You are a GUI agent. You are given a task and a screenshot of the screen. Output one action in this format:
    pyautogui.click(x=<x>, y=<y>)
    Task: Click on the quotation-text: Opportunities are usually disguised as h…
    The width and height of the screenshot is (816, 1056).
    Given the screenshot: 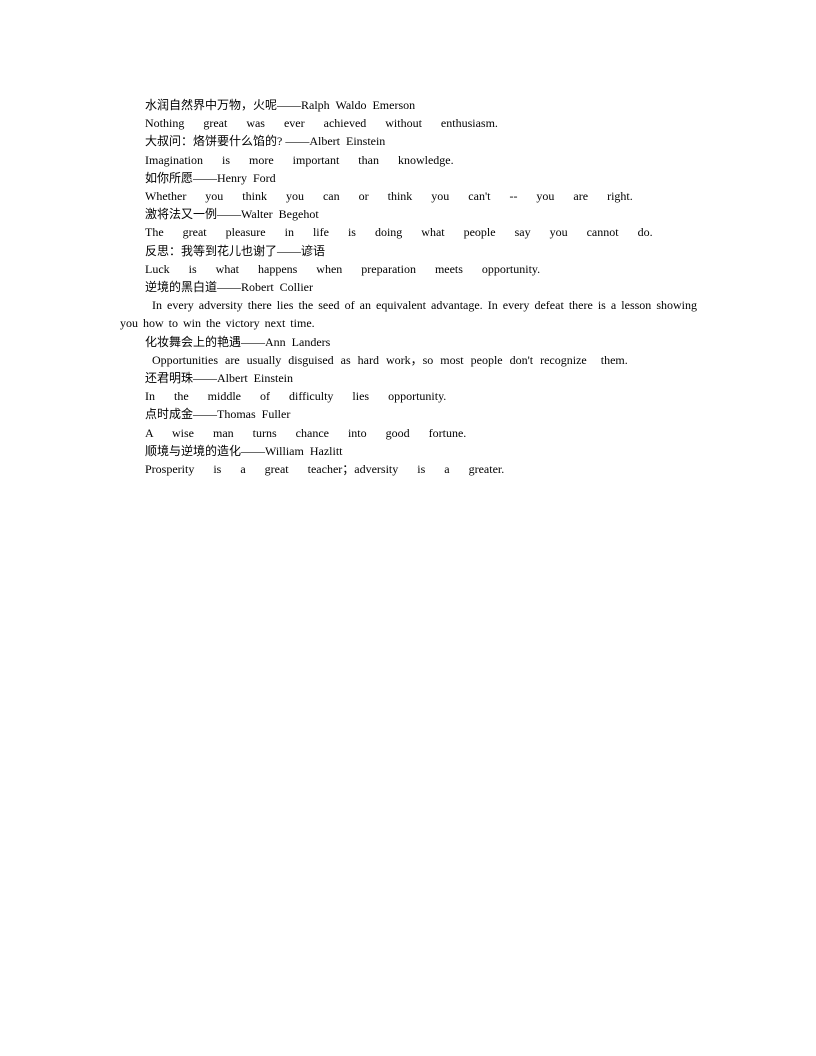 What is the action you would take?
    pyautogui.click(x=390, y=359)
    